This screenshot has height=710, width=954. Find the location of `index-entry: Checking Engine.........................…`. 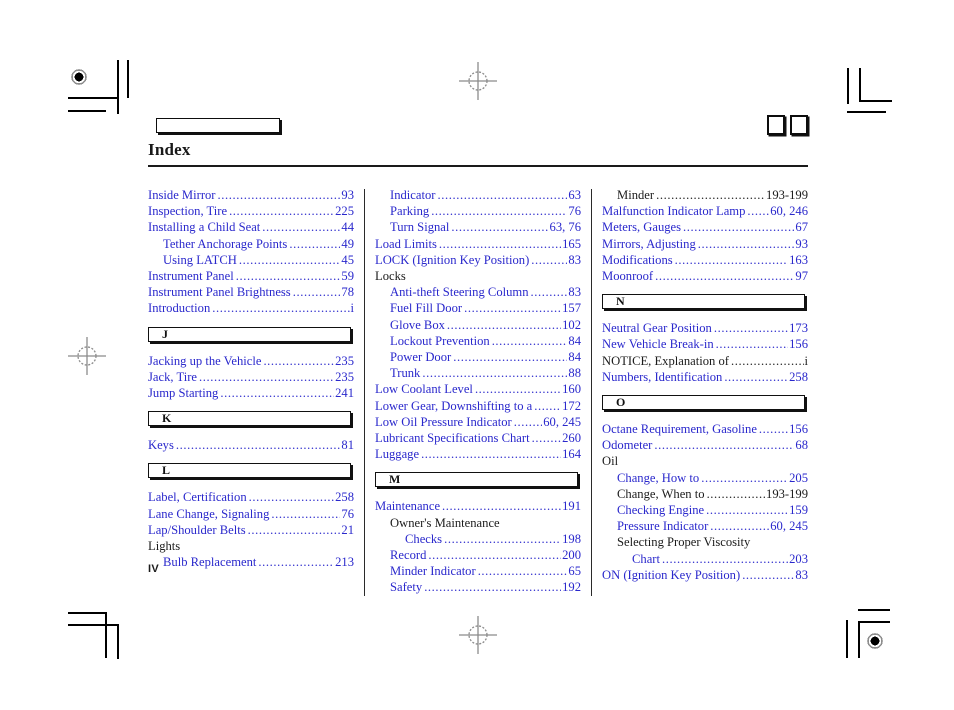

index-entry: Checking Engine.........................… is located at coordinates (705, 510).